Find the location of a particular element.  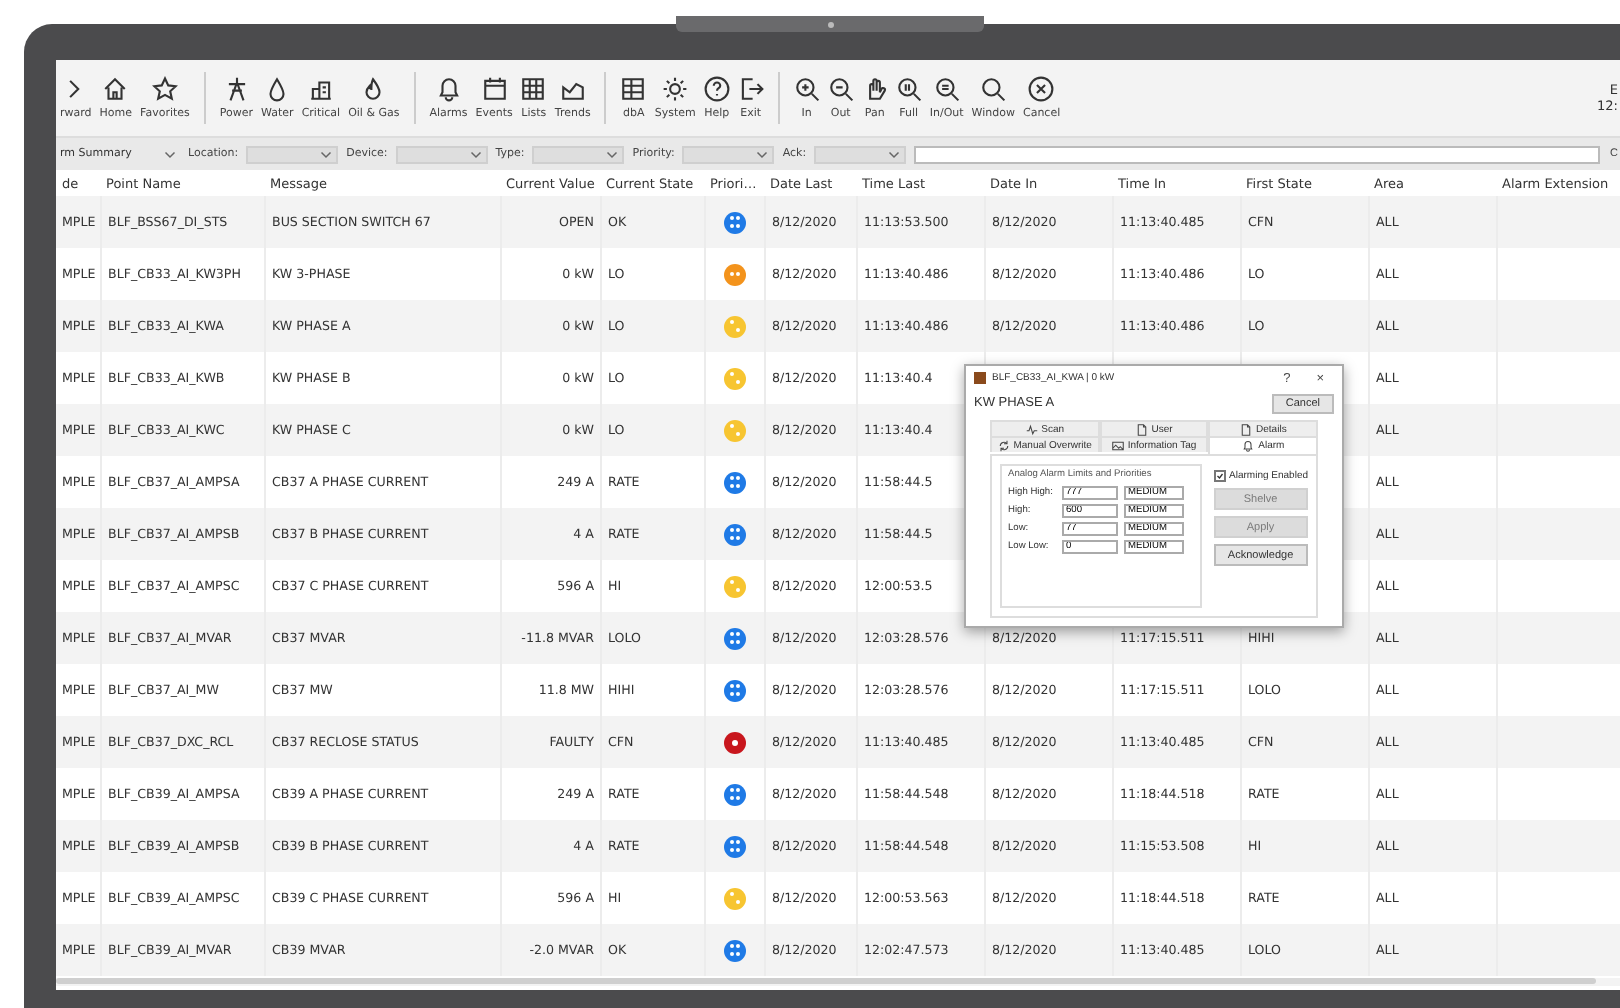

building-icon is located at coordinates (320, 89).